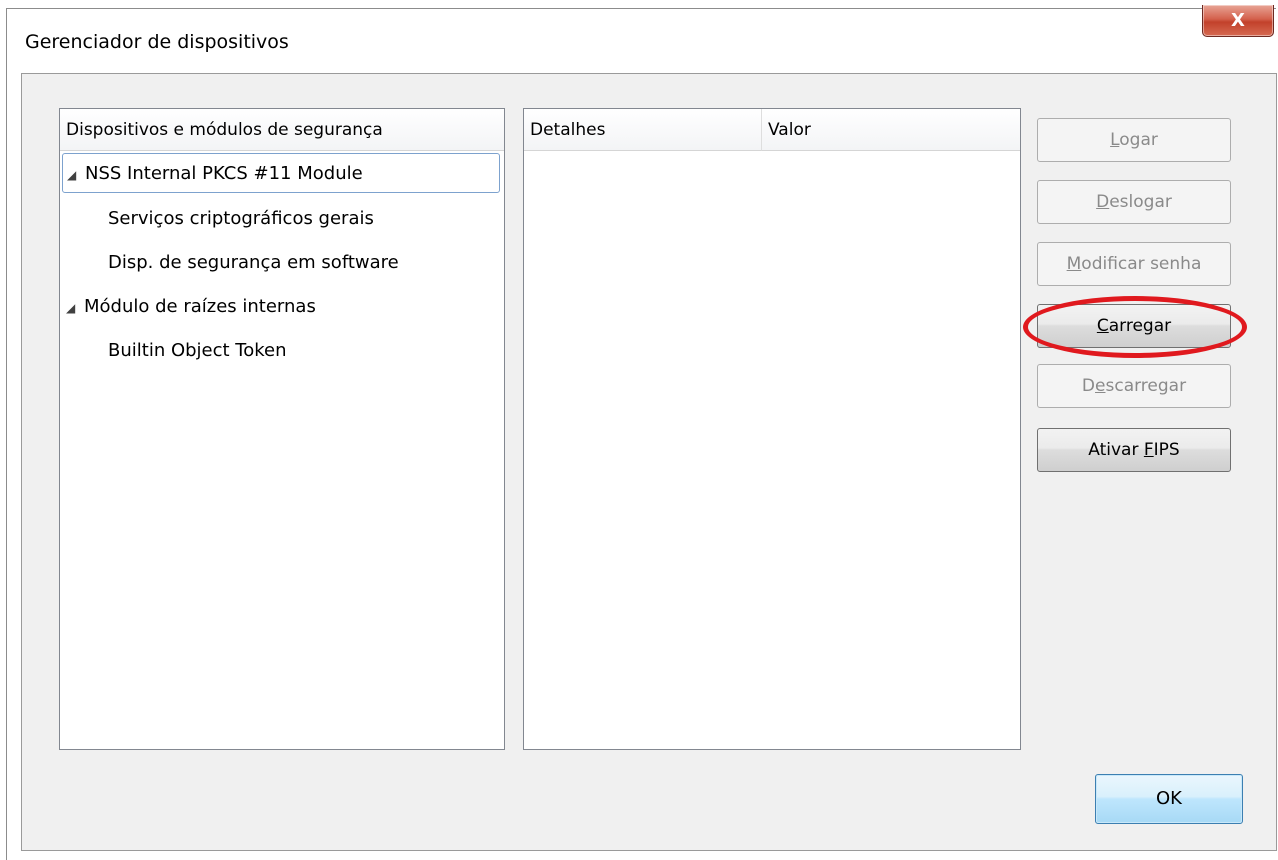  I want to click on close-button: X, so click(1238, 21).